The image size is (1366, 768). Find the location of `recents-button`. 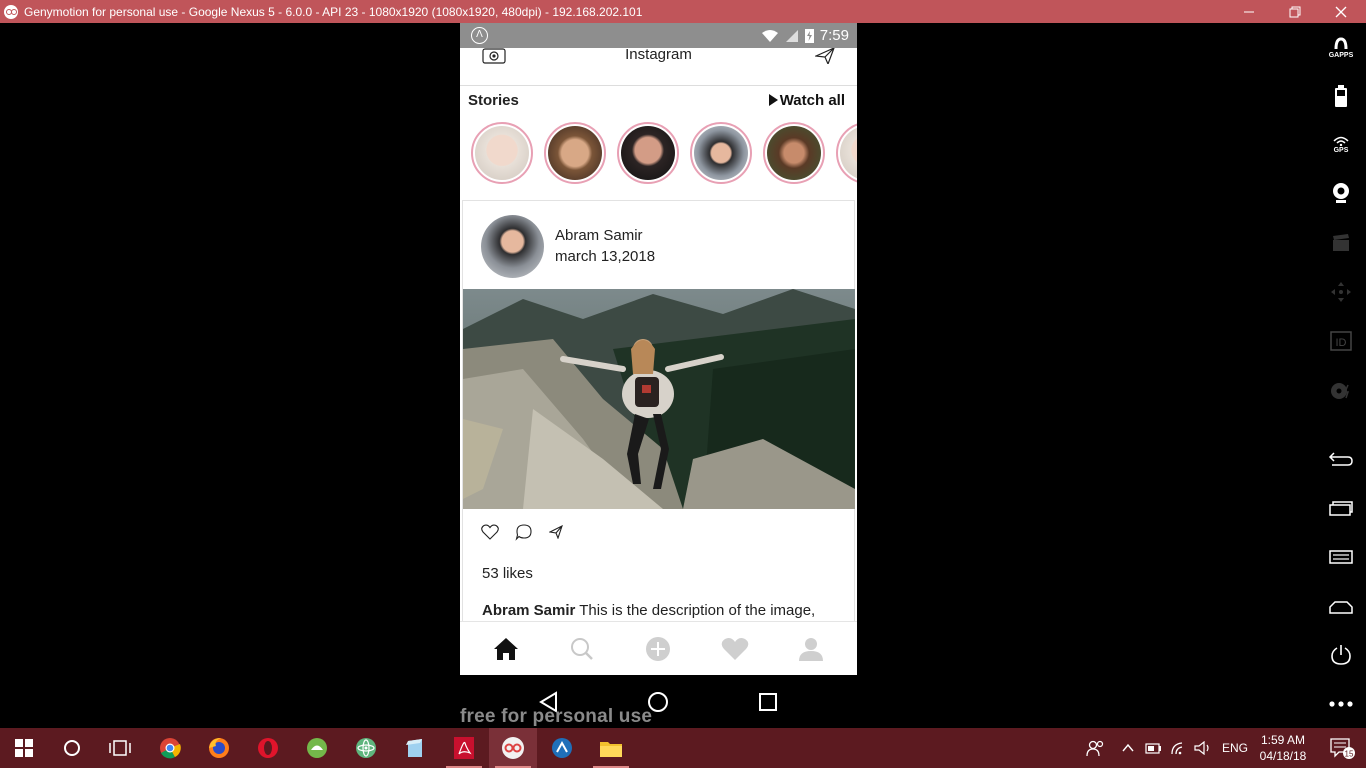

recents-button is located at coordinates (768, 702).